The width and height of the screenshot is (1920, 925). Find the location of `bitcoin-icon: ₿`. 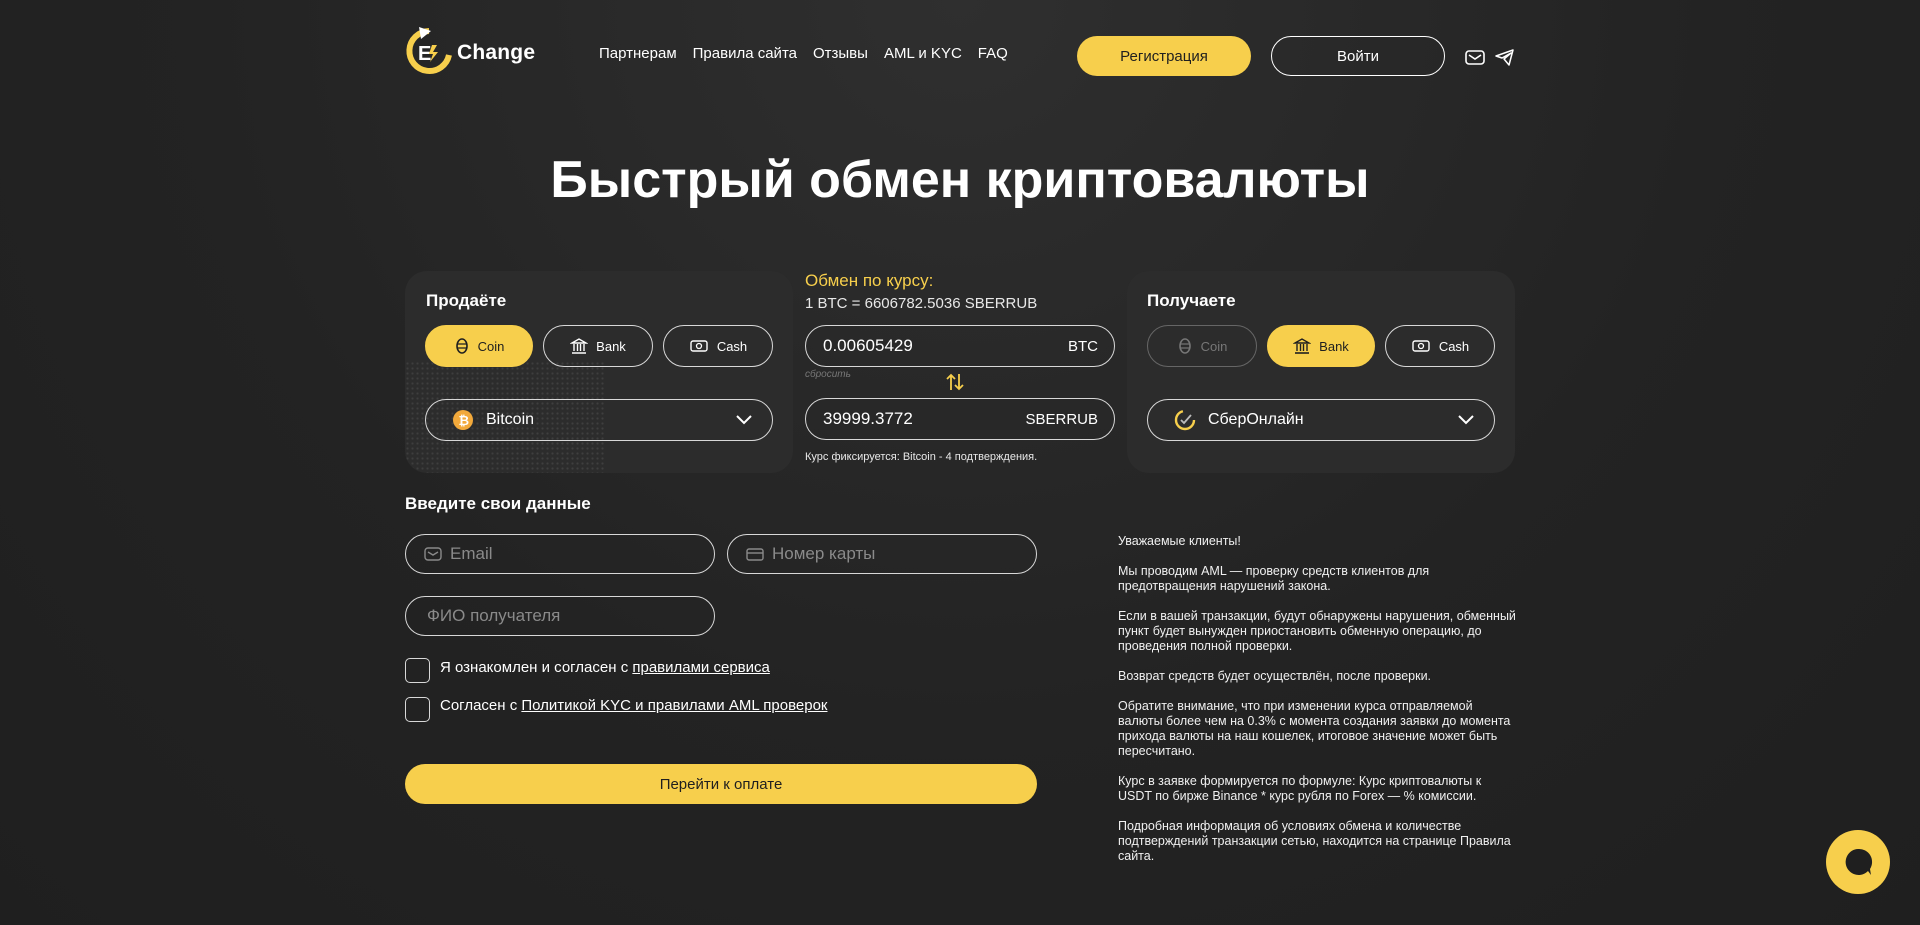

bitcoin-icon: ₿ is located at coordinates (463, 420).